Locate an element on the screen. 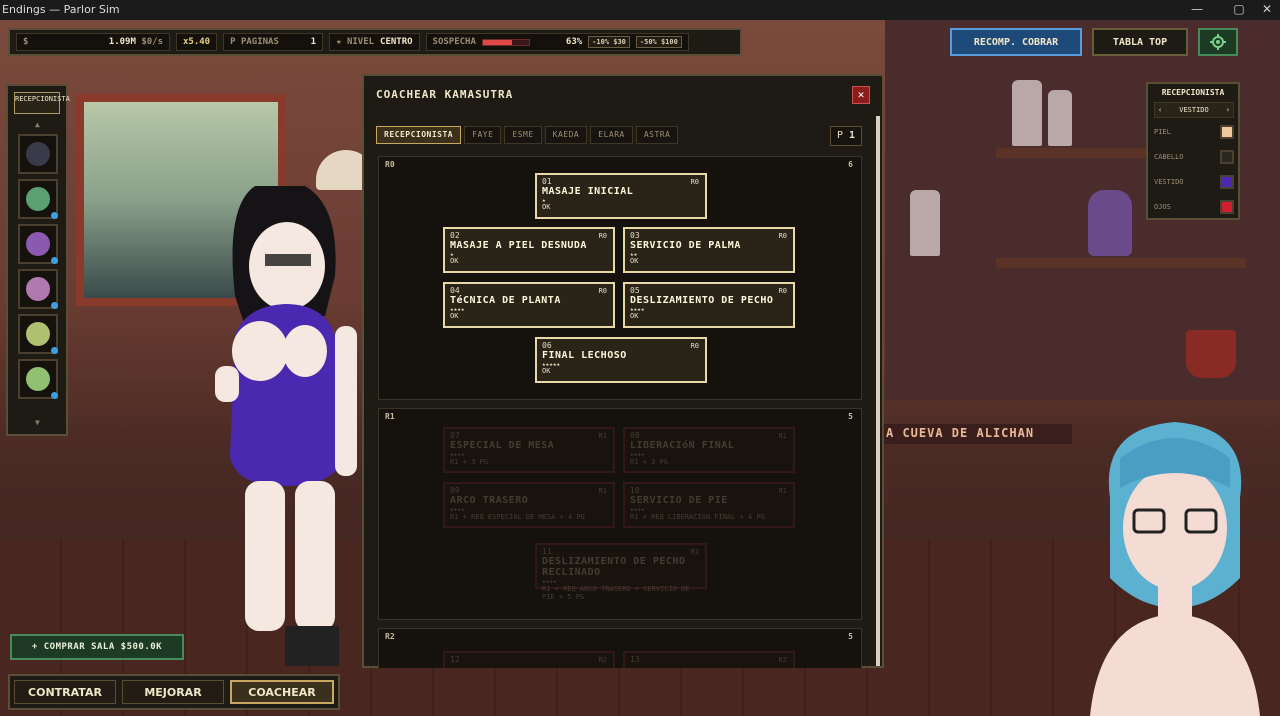 This screenshot has height=716, width=1280. tab-character: ASTRA is located at coordinates (657, 135).